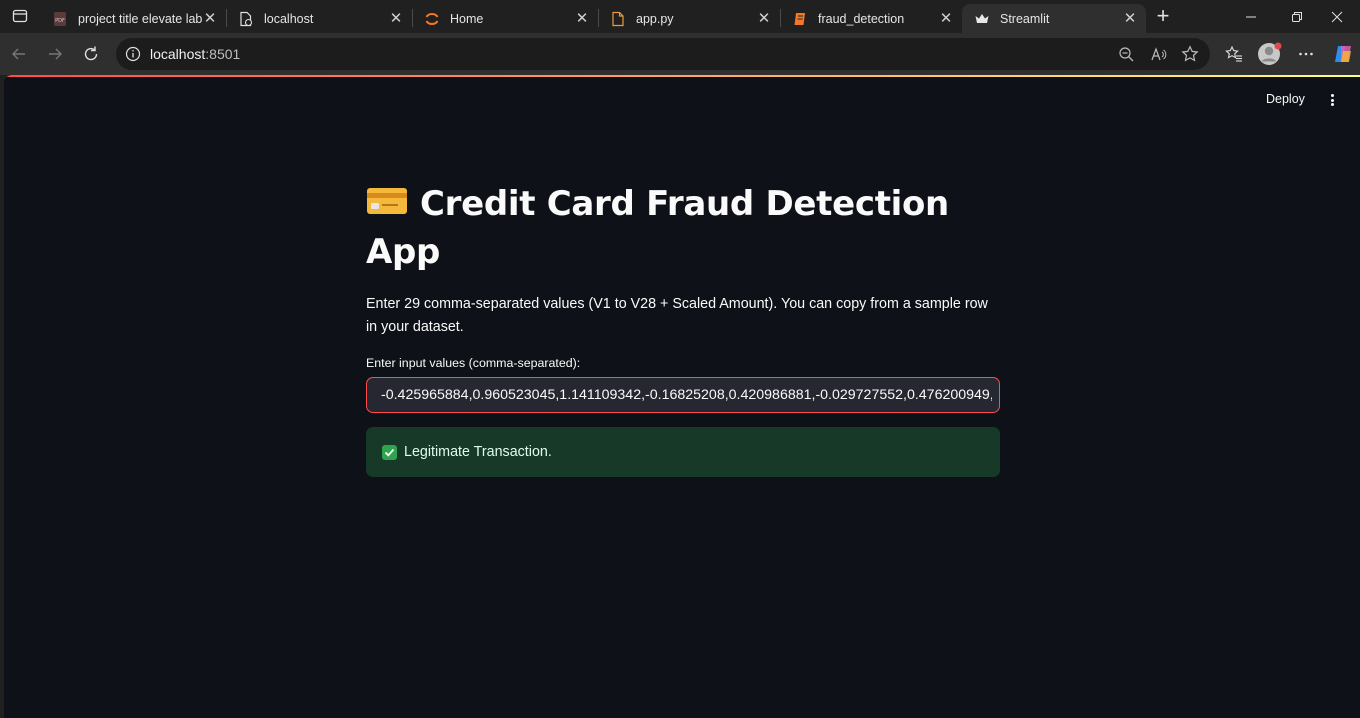 The width and height of the screenshot is (1360, 718). I want to click on settings-more-button, so click(1306, 54).